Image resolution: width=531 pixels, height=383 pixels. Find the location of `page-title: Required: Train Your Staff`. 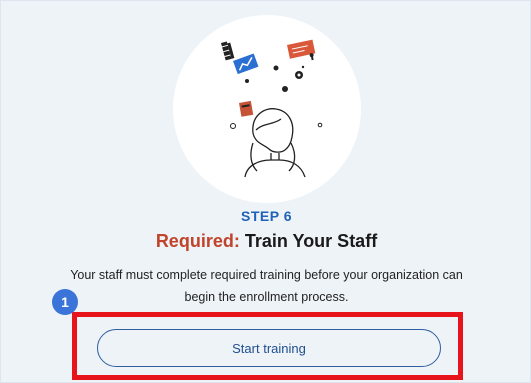

page-title: Required: Train Your Staff is located at coordinates (266, 241).